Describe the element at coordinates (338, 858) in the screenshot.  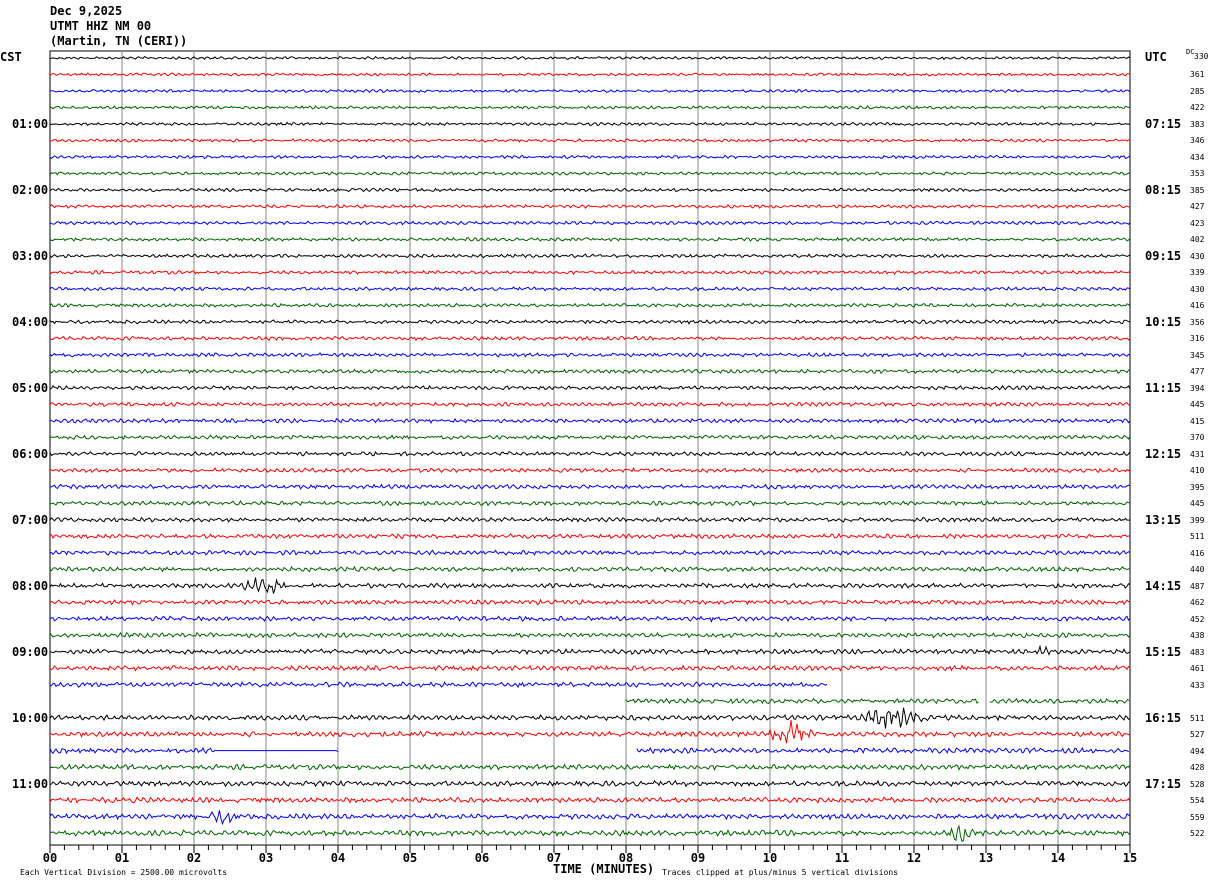
I see `x-tick-label: 04` at that location.